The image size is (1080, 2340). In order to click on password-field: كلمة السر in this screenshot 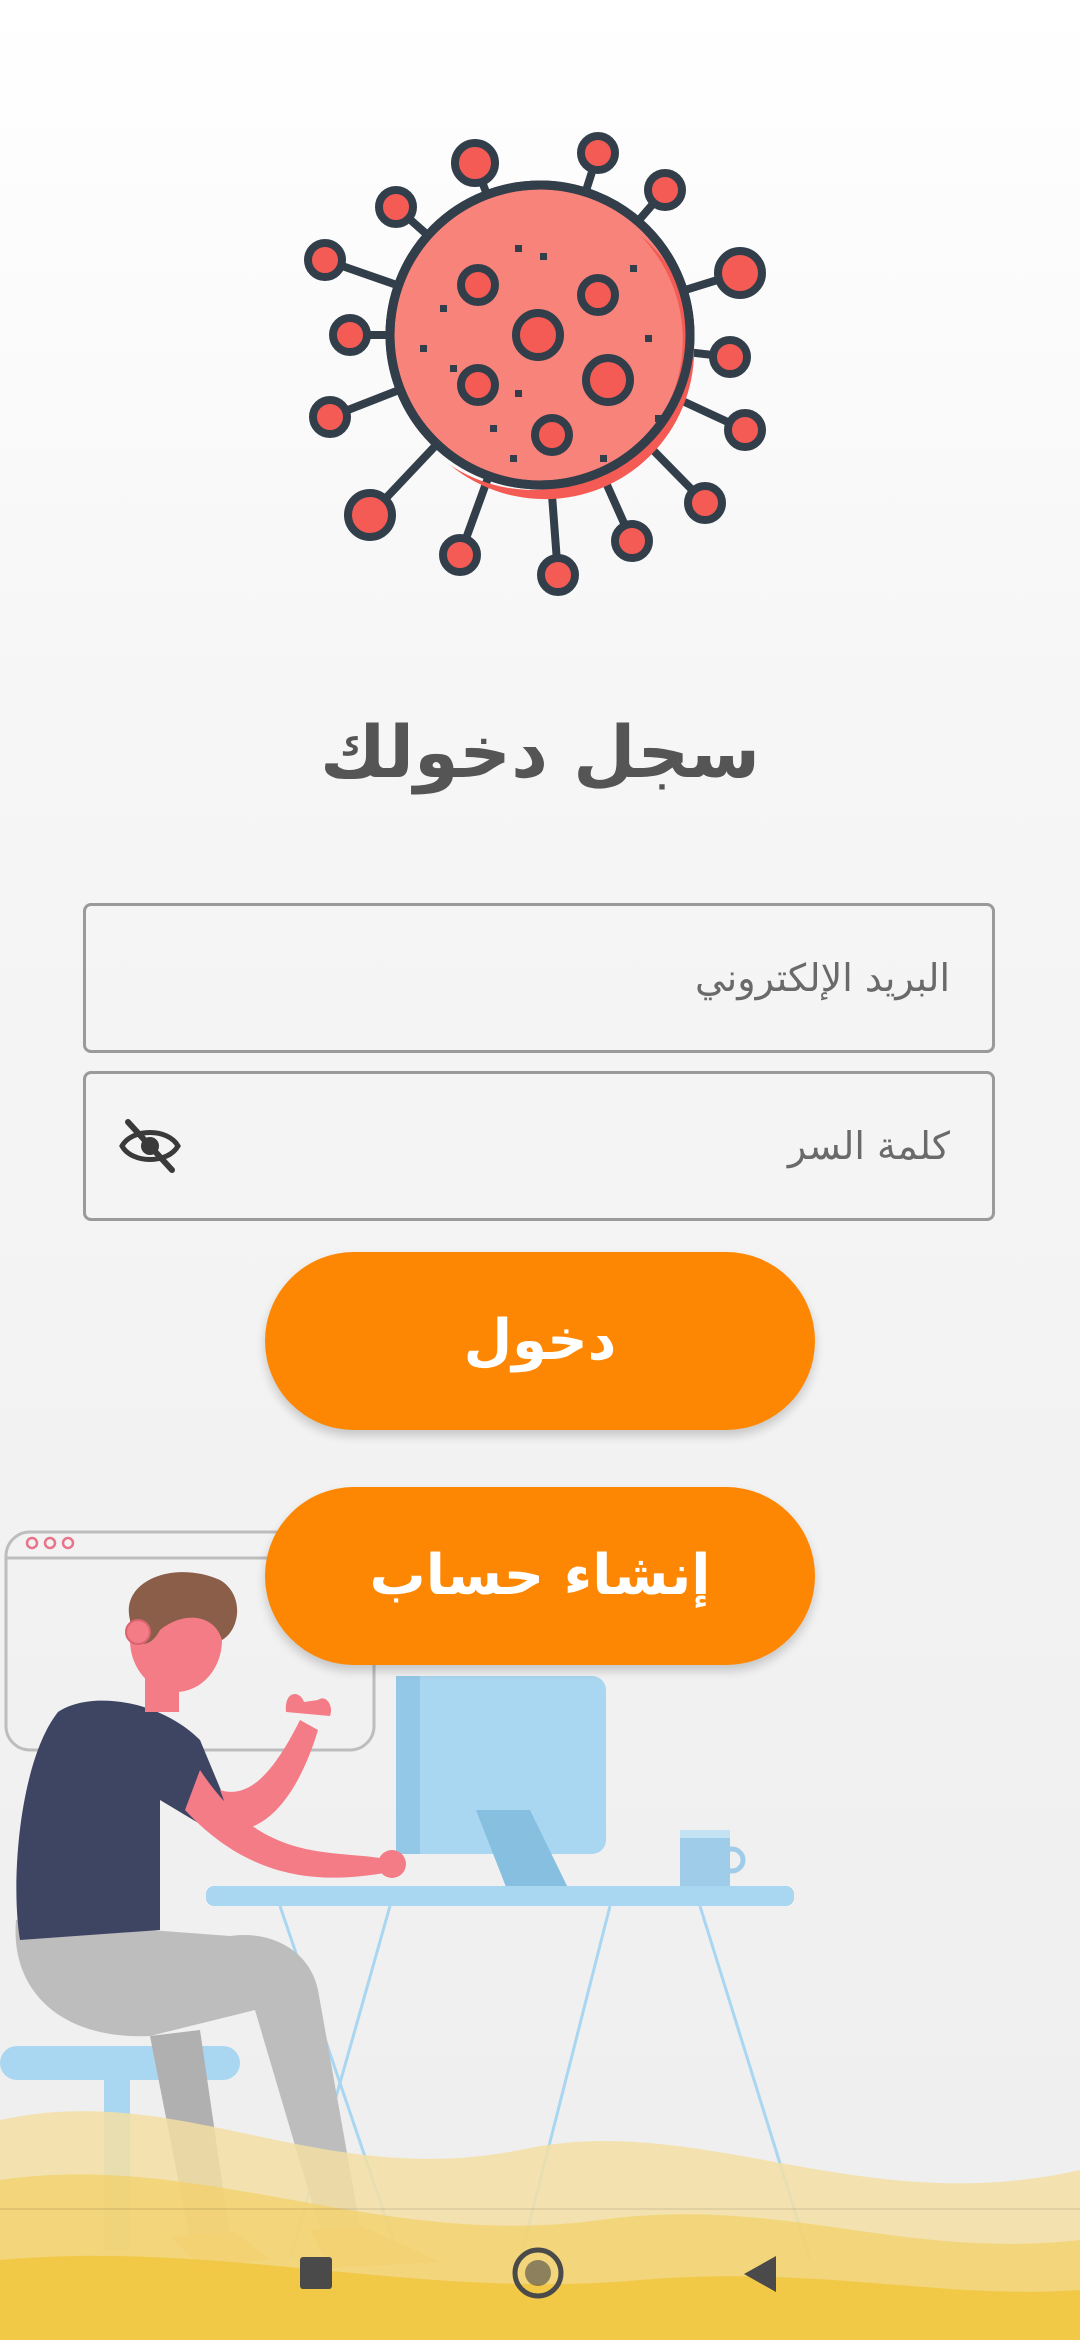, I will do `click(539, 1146)`.